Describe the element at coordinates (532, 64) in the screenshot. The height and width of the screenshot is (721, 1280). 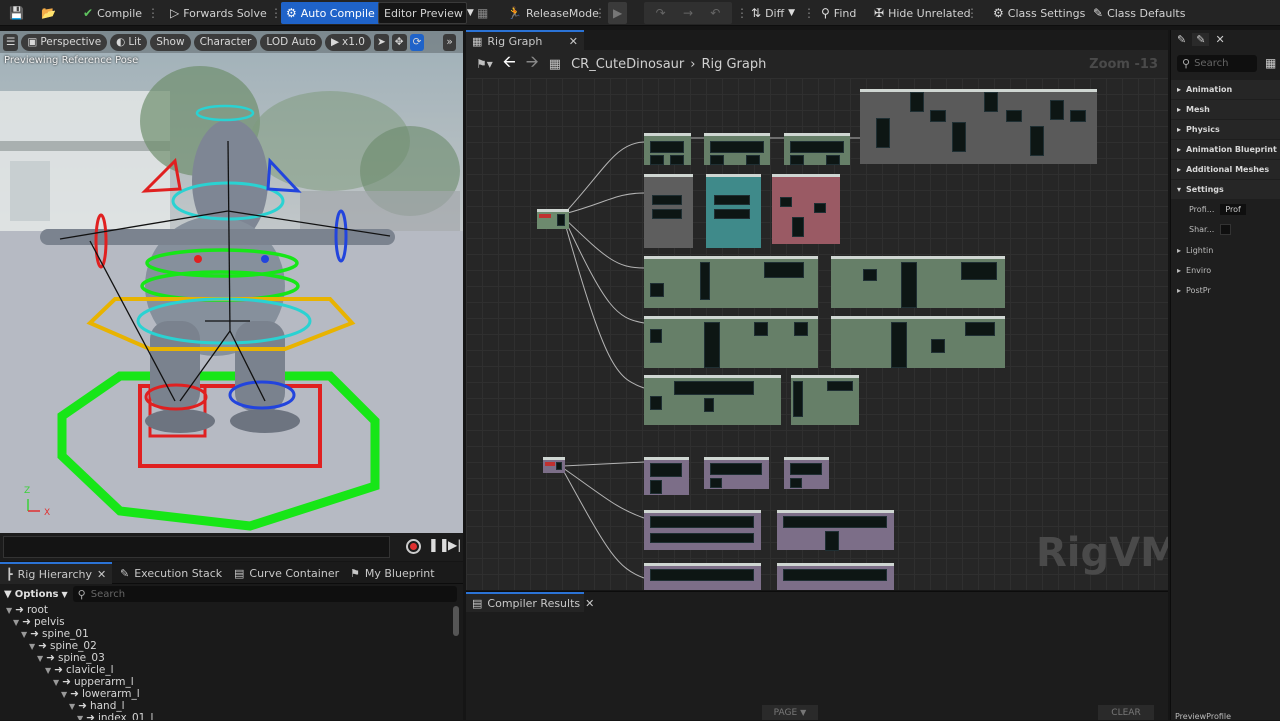
I see `forward-arrow-icon: 🡪` at that location.